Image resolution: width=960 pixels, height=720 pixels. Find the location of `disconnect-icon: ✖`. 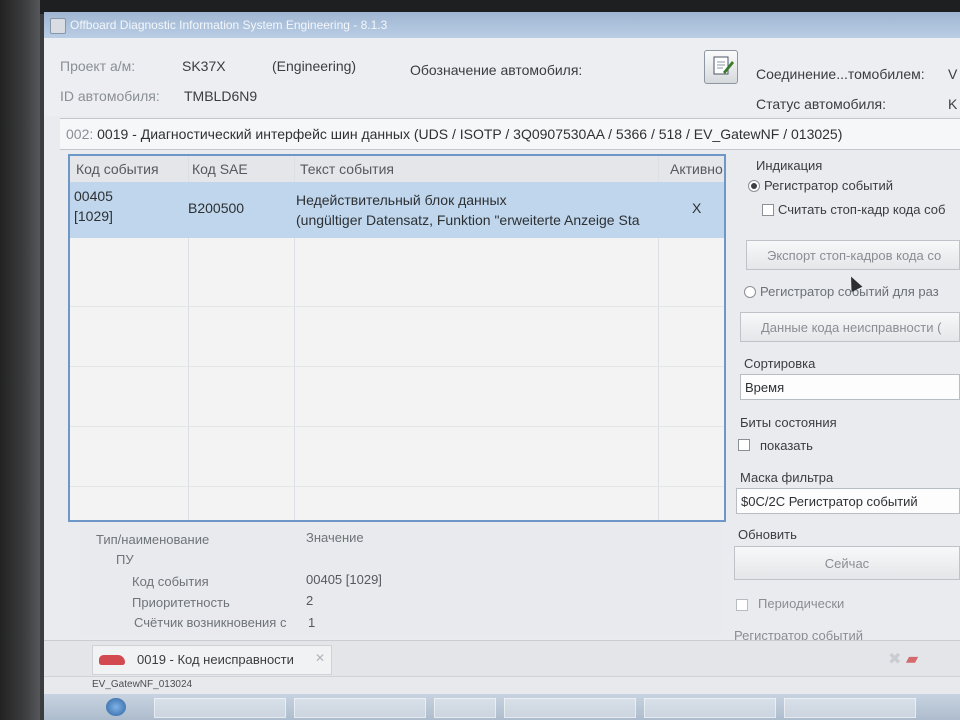

disconnect-icon: ✖ is located at coordinates (894, 659).